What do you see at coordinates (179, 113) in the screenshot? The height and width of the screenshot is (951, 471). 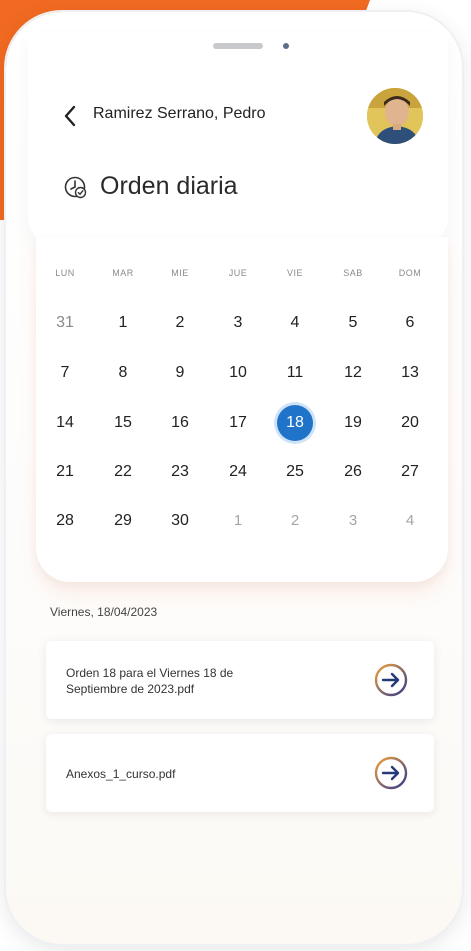 I see `patient-name: Ramirez Serrano, Pedro` at bounding box center [179, 113].